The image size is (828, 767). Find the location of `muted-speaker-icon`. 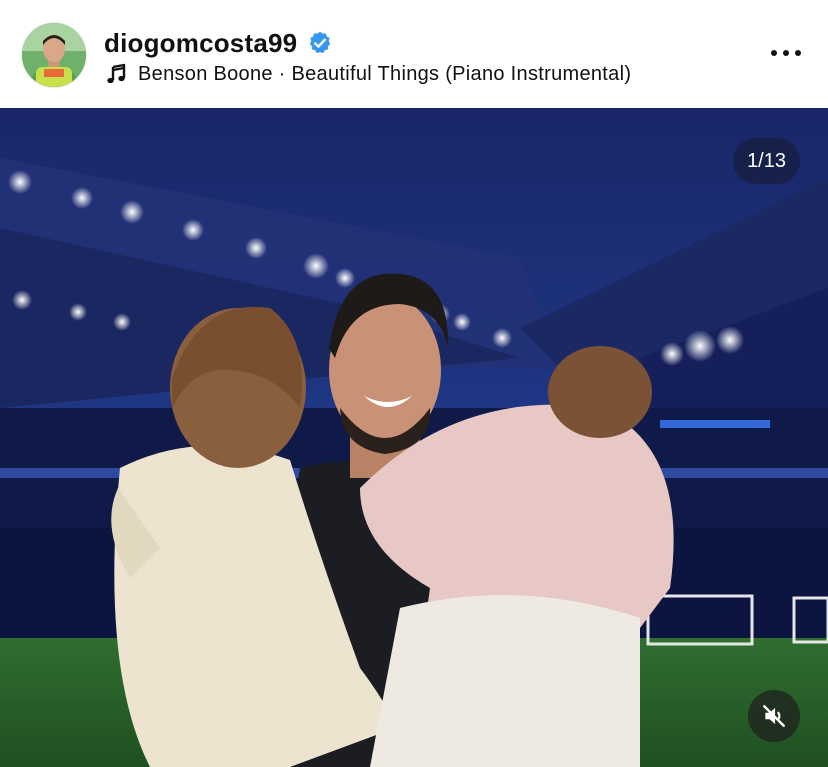

muted-speaker-icon is located at coordinates (774, 716).